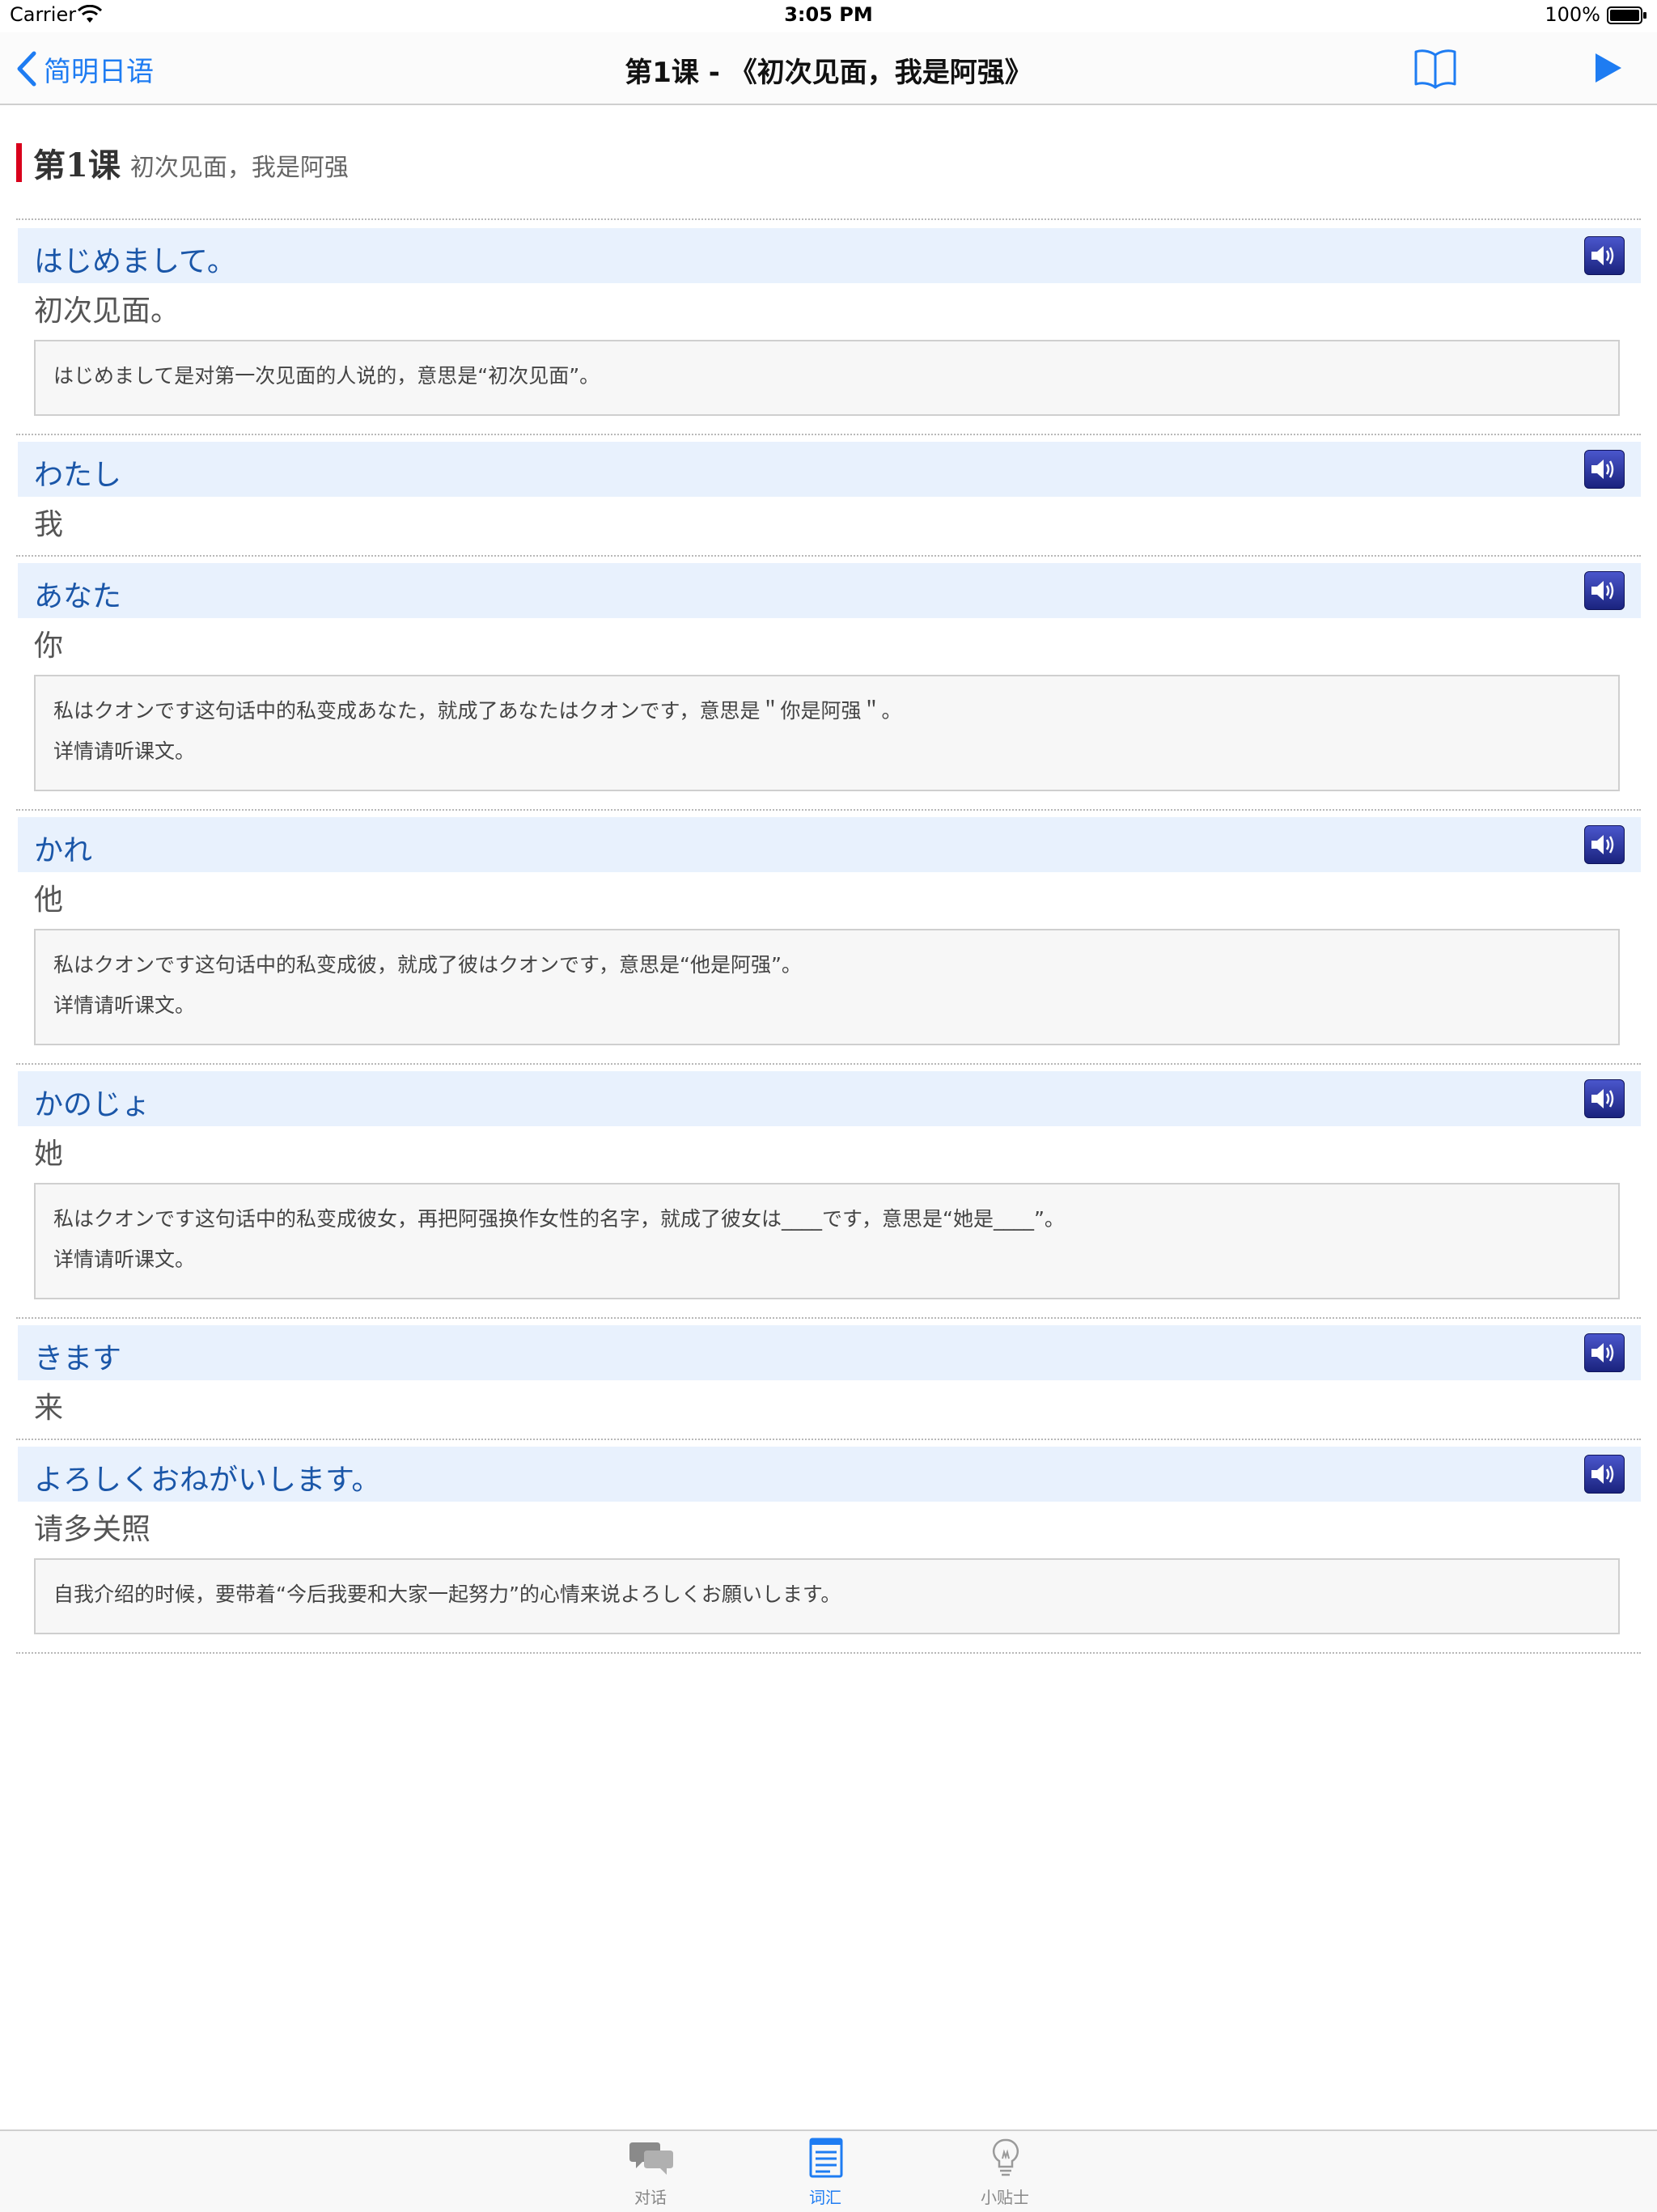  What do you see at coordinates (135, 261) in the screenshot?
I see `entry-japanese: はじめまして。` at bounding box center [135, 261].